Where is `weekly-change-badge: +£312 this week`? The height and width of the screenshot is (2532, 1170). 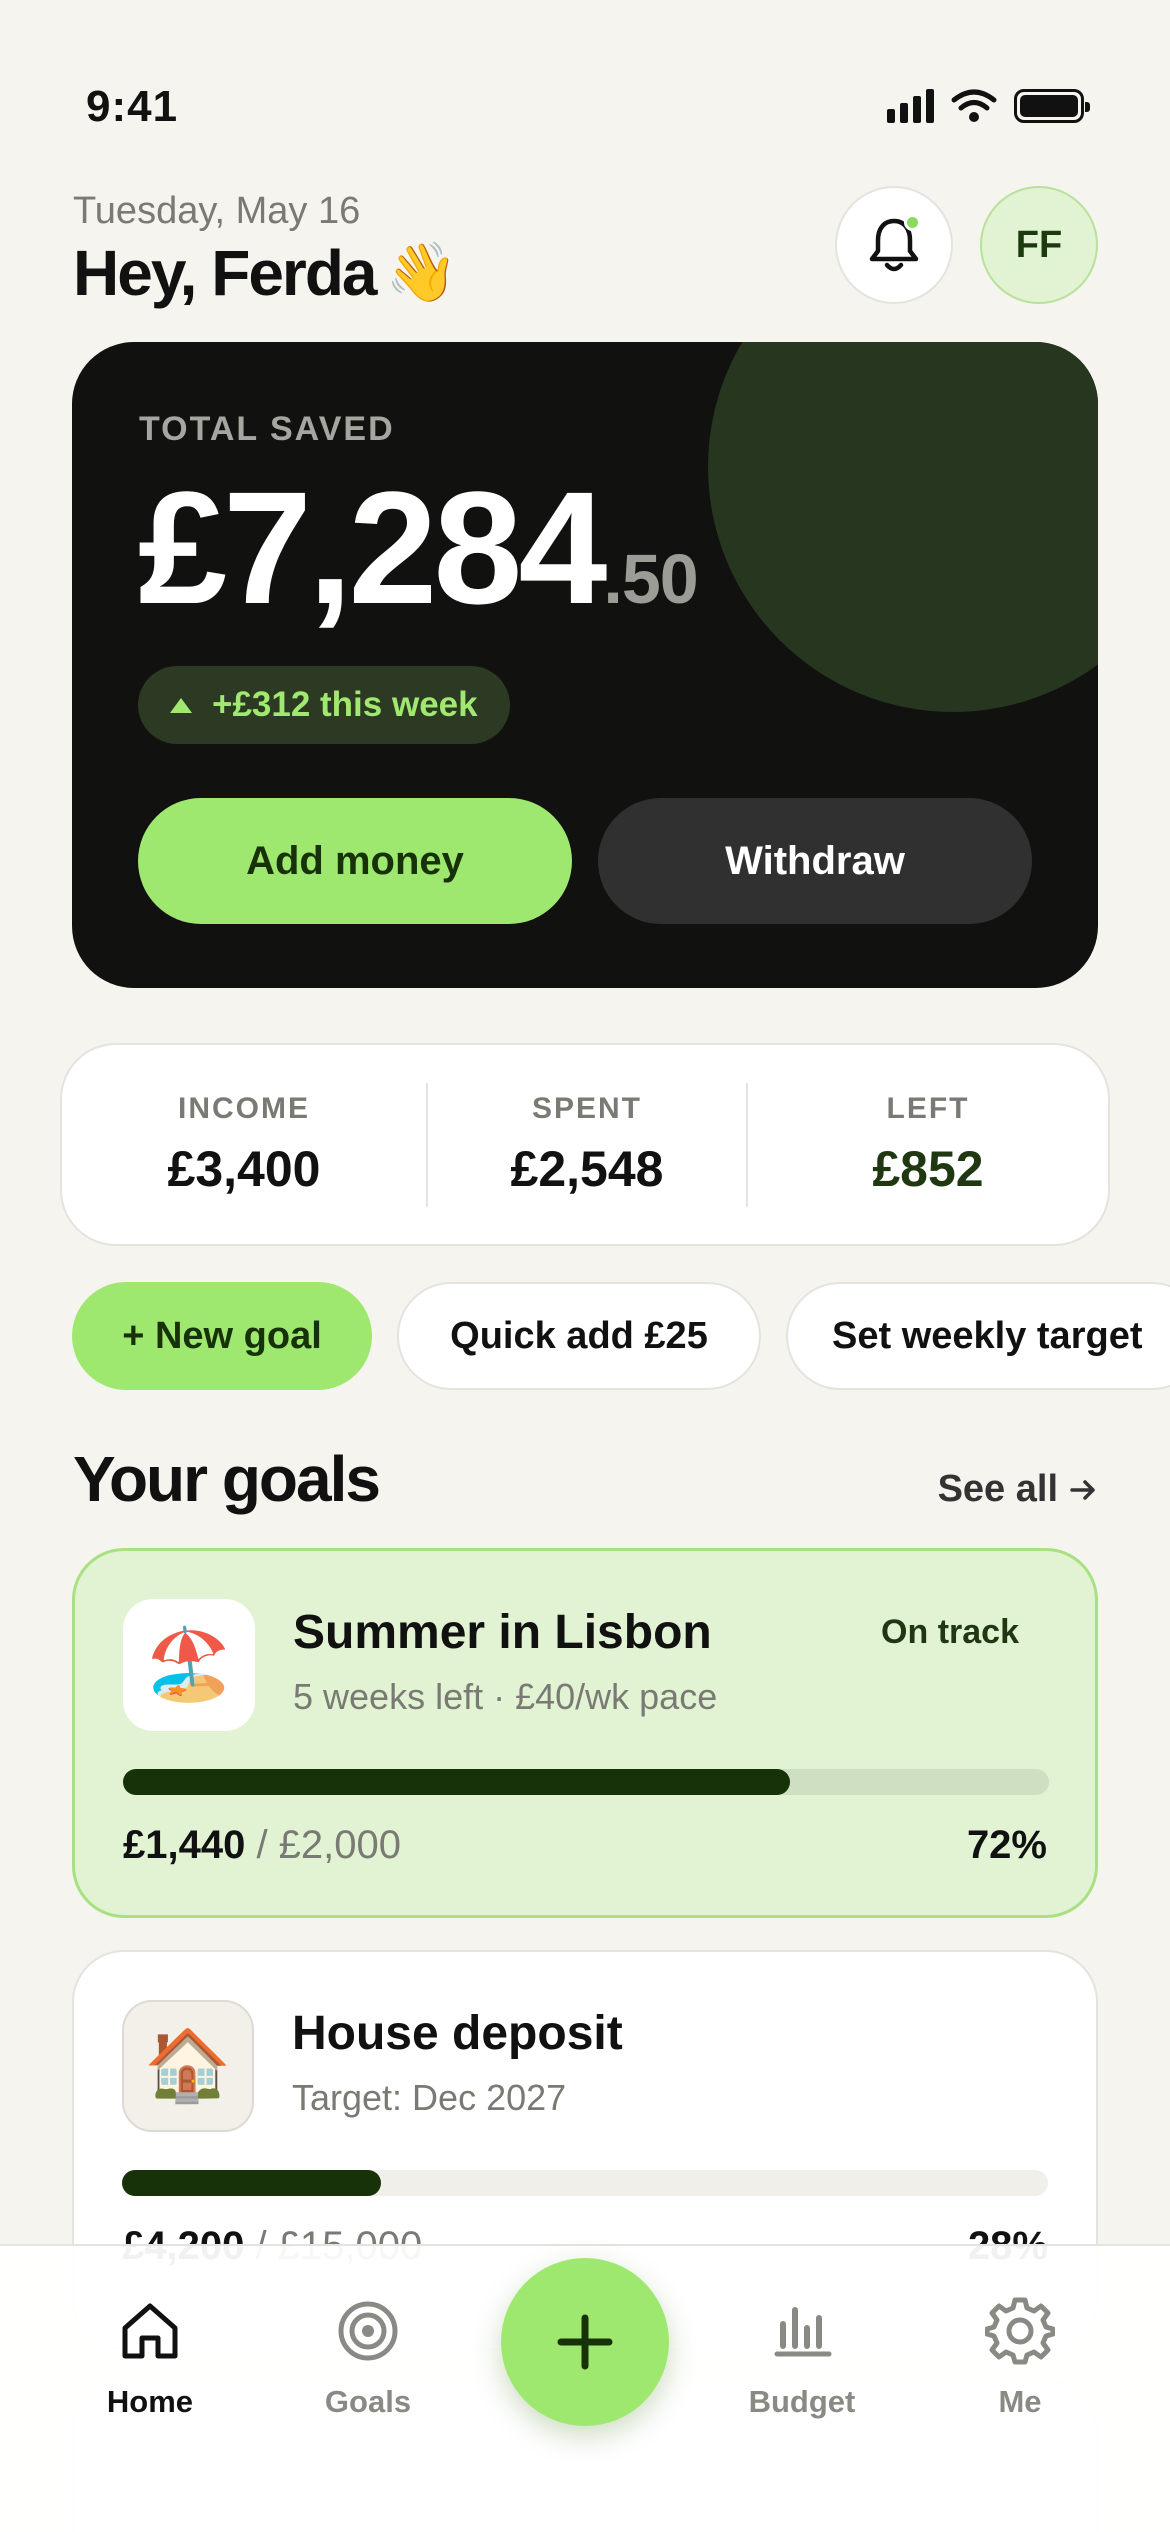 weekly-change-badge: +£312 this week is located at coordinates (324, 705).